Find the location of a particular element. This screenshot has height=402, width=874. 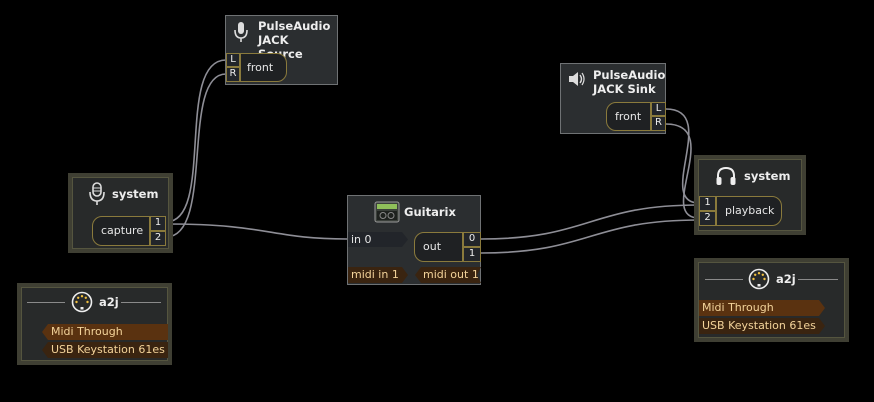

node-system-playback: system 1 2 playback is located at coordinates (750, 195).